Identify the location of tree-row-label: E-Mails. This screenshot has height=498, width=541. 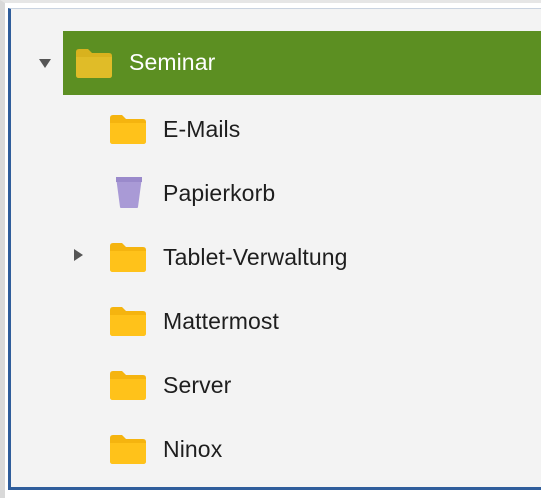
(202, 129).